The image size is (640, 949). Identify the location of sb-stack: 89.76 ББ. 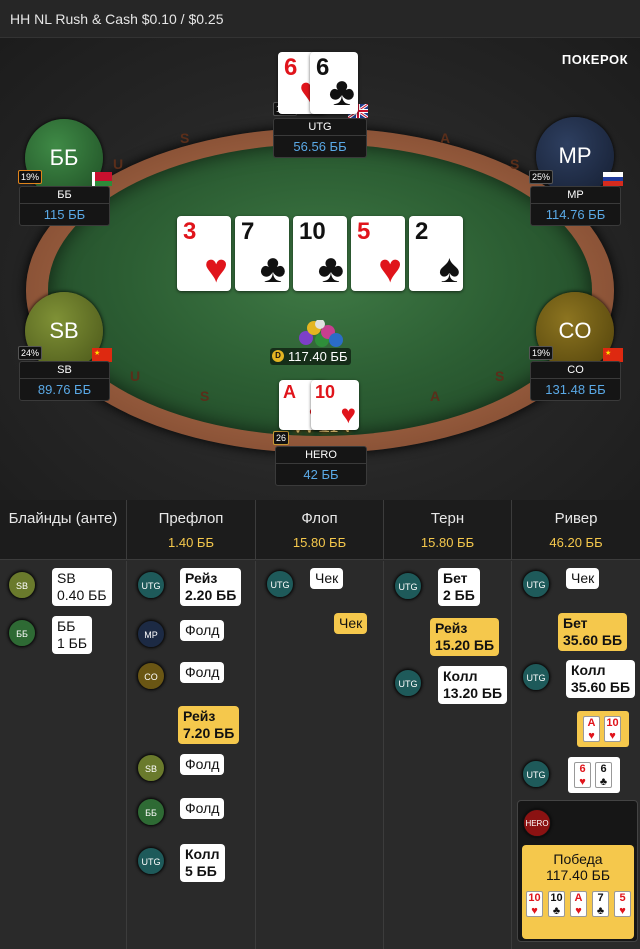
(64, 389).